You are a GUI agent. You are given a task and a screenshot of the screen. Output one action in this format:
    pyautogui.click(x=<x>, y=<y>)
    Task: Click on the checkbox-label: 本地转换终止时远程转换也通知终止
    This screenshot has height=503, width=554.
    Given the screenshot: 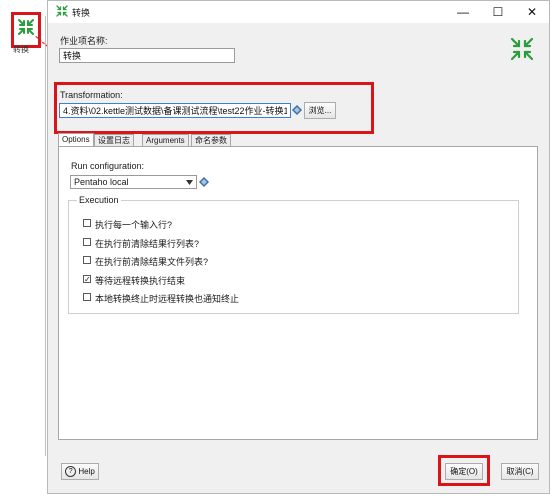 What is the action you would take?
    pyautogui.click(x=167, y=299)
    